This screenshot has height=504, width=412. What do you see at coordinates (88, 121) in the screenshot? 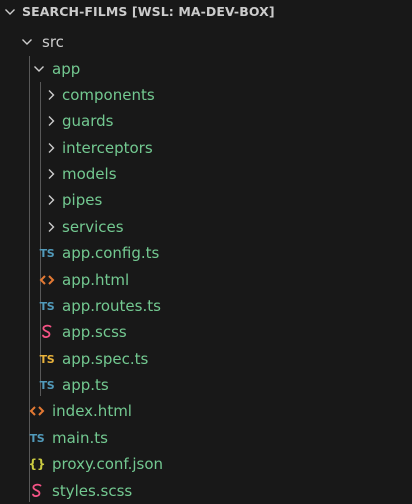
I see `folder-label: guards` at bounding box center [88, 121].